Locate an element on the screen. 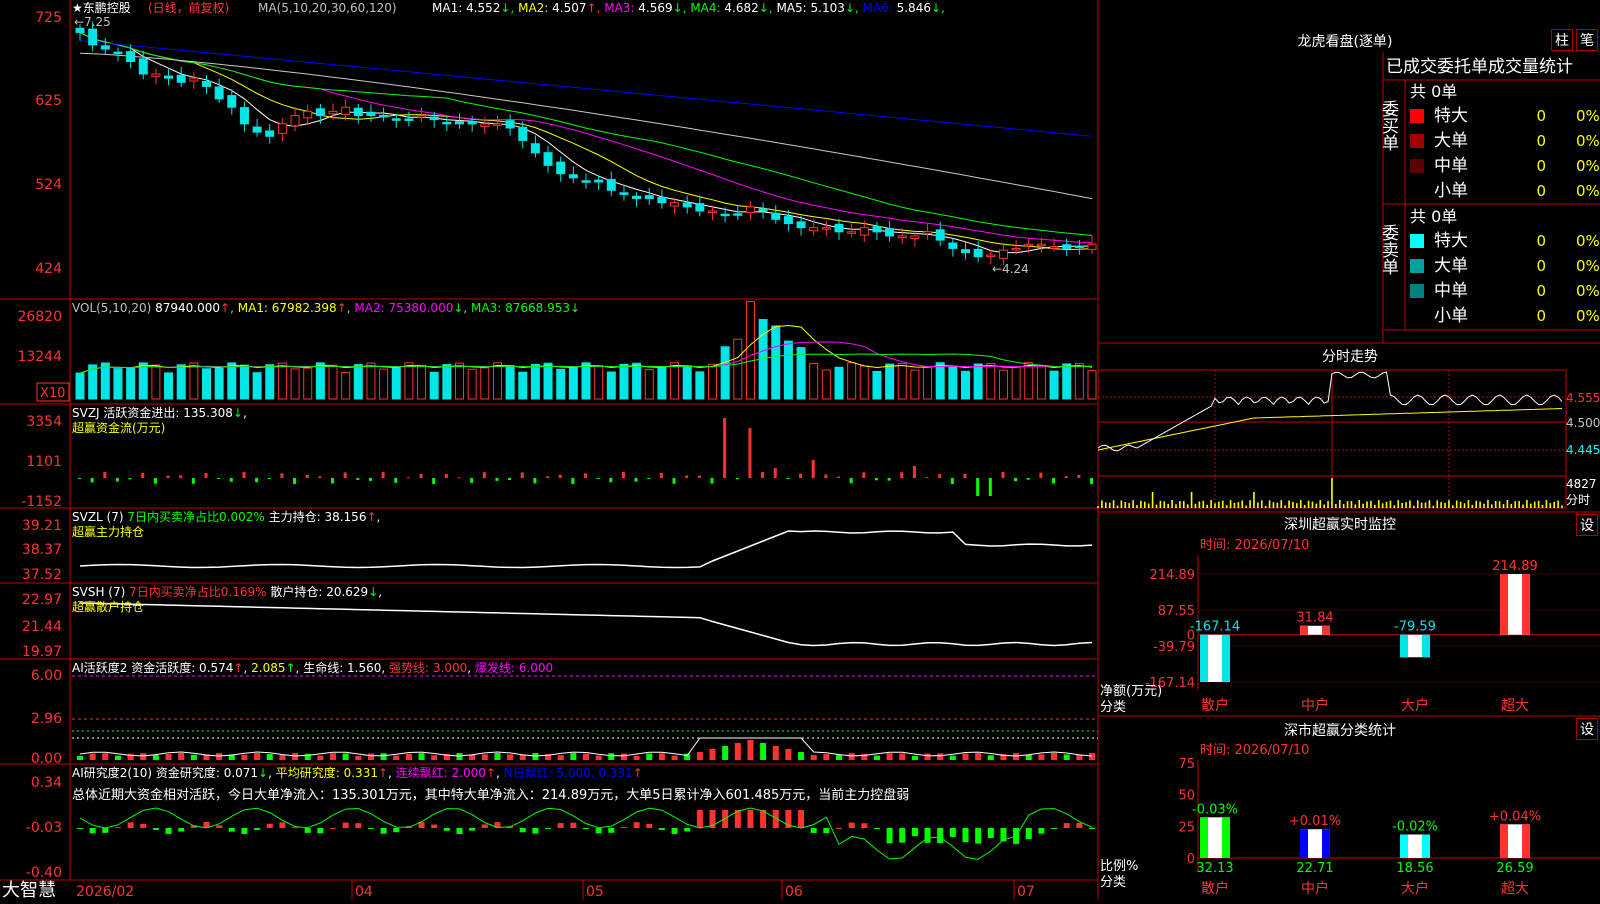 The width and height of the screenshot is (1600, 904). class-settings-button: 设 is located at coordinates (1587, 729).